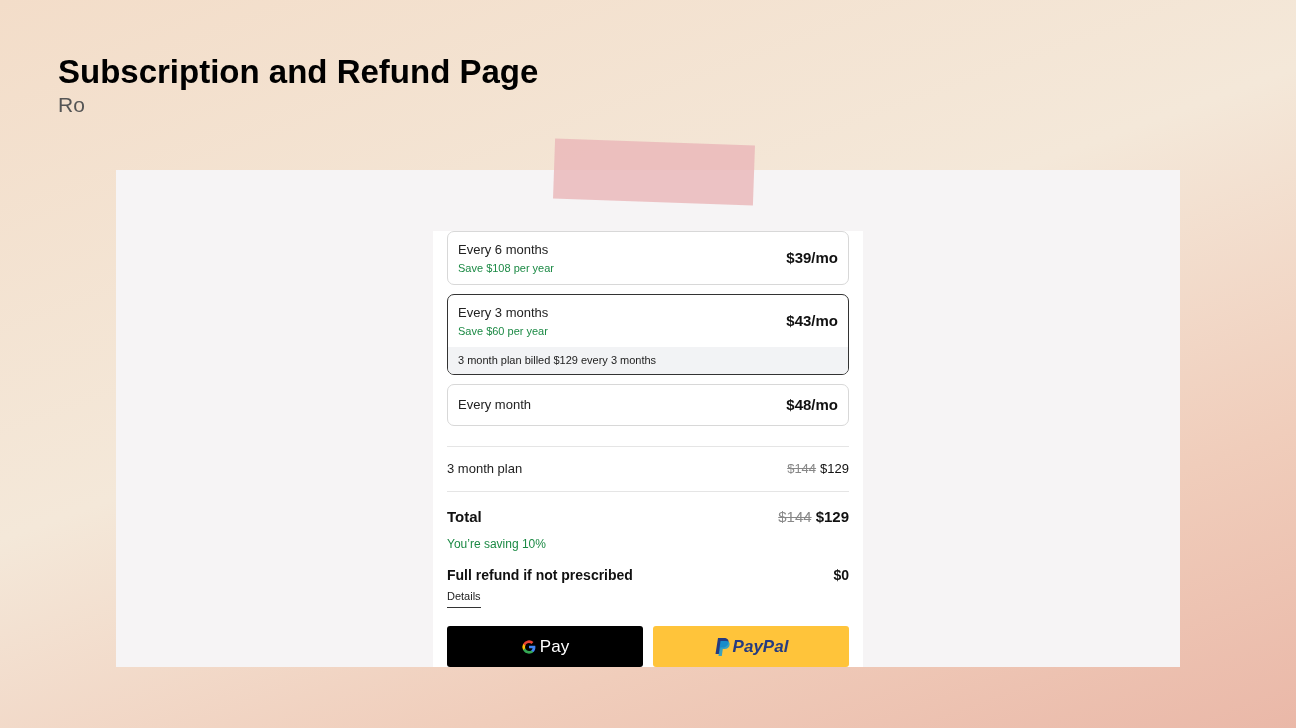  What do you see at coordinates (841, 575) in the screenshot?
I see `refund-price: $0` at bounding box center [841, 575].